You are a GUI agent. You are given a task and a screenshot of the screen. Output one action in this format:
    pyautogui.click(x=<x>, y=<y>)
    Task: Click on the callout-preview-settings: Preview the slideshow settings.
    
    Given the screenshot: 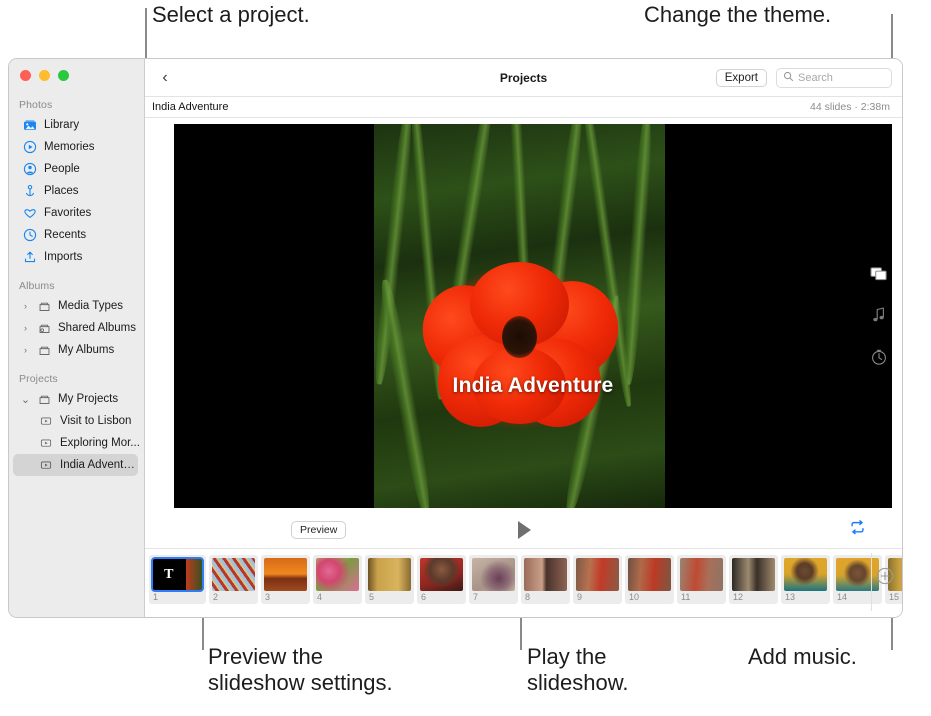 What is the action you would take?
    pyautogui.click(x=300, y=669)
    